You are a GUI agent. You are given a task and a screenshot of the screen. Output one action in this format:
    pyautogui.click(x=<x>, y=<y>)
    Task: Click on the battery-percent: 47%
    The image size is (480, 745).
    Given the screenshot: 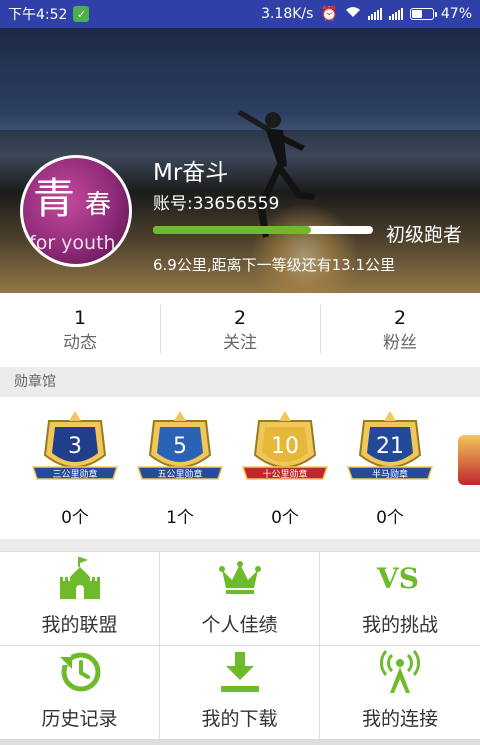 What is the action you would take?
    pyautogui.click(x=456, y=14)
    